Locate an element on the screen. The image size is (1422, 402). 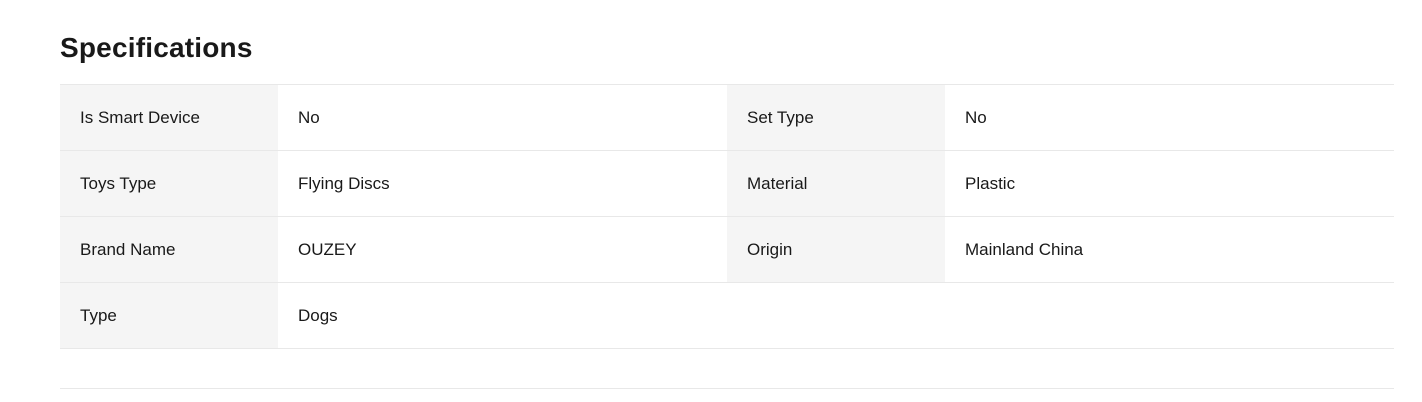
spec-value: Dogs is located at coordinates (502, 315).